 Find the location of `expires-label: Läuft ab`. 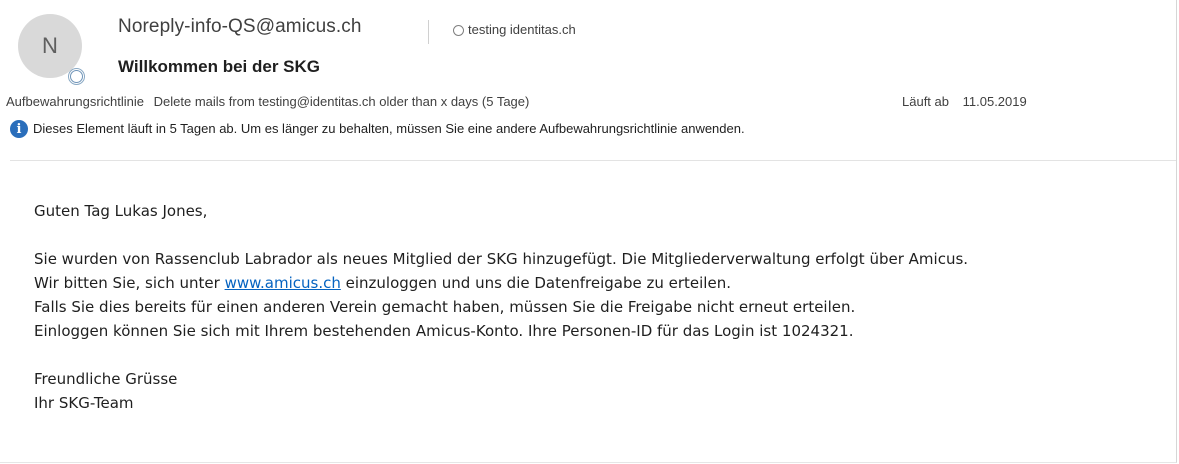

expires-label: Läuft ab is located at coordinates (925, 101).